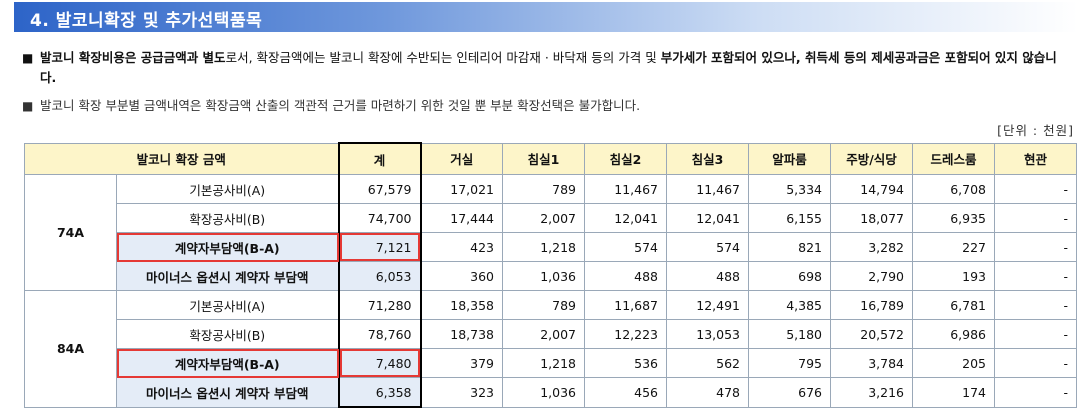  What do you see at coordinates (871, 276) in the screenshot?
I see `value-cell: 2,790` at bounding box center [871, 276].